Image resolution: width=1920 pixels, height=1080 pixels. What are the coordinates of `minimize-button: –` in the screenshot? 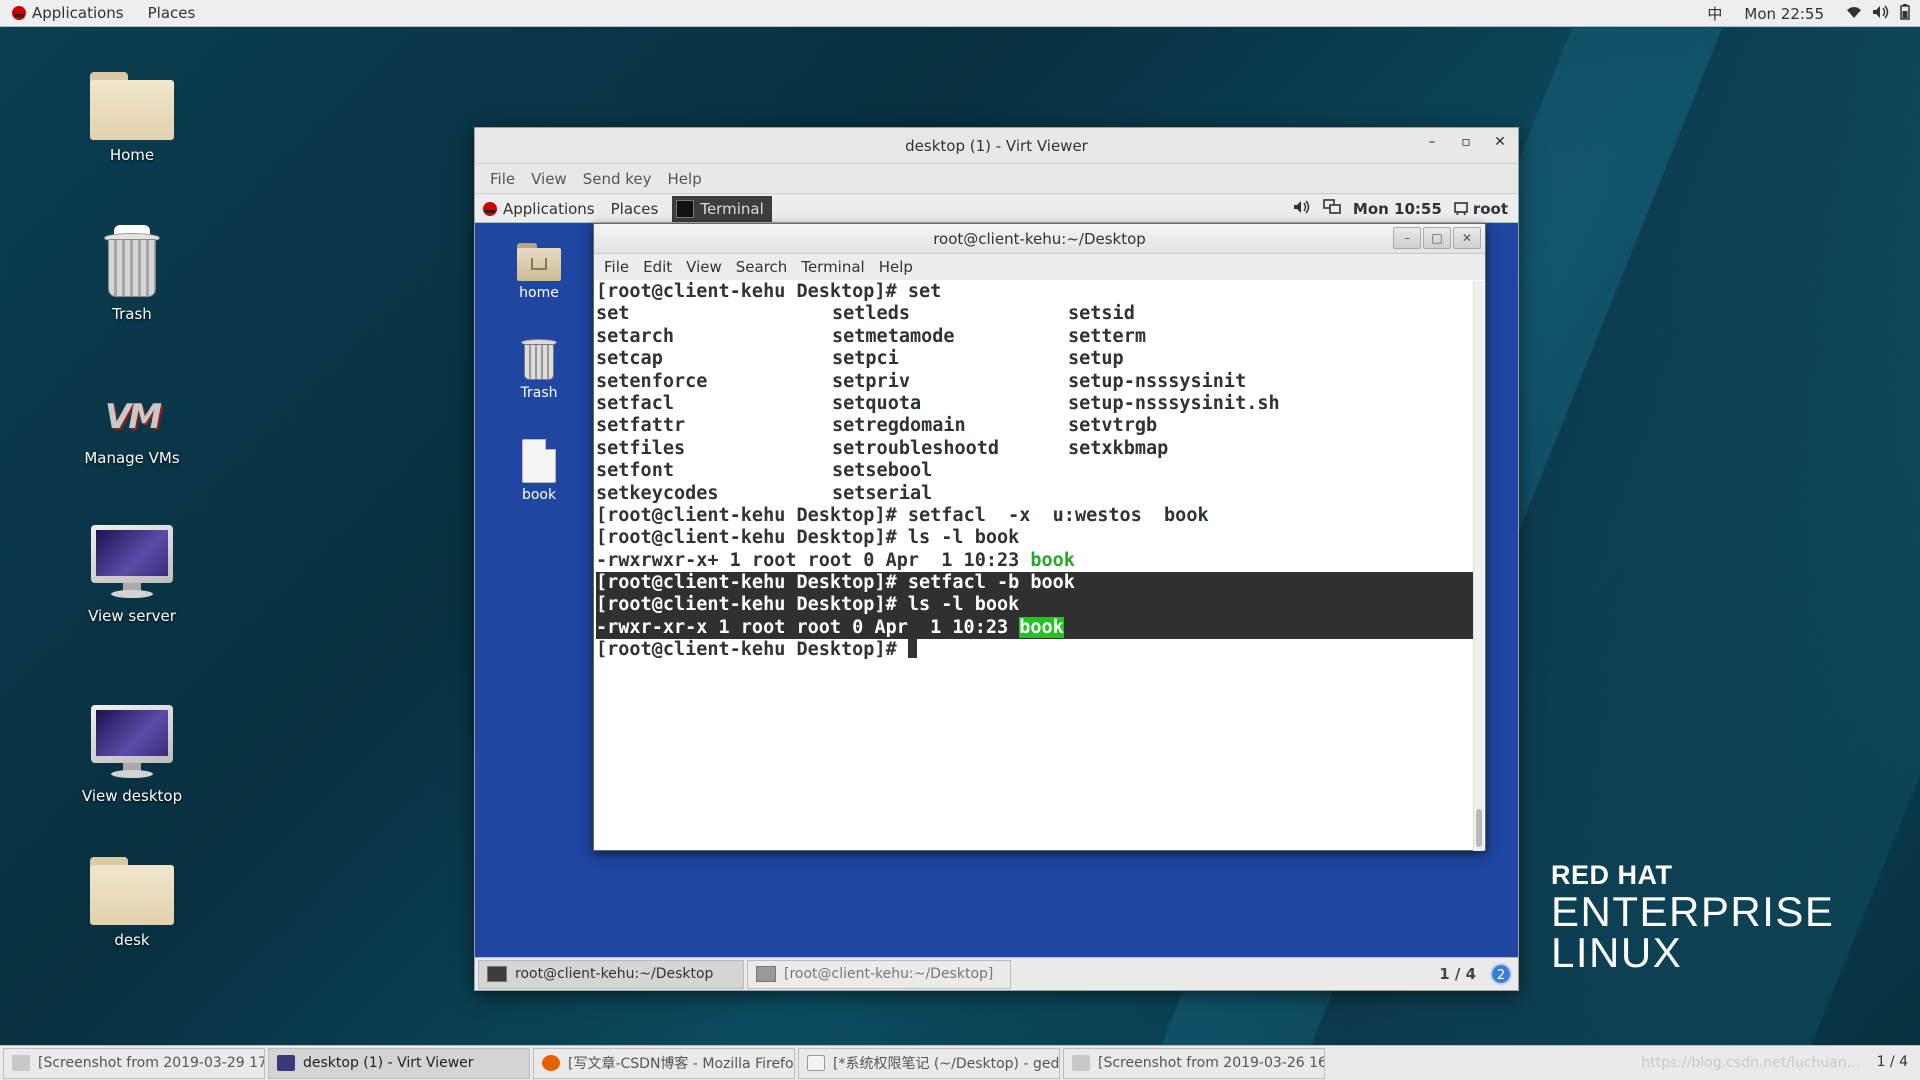 It's located at (1432, 142).